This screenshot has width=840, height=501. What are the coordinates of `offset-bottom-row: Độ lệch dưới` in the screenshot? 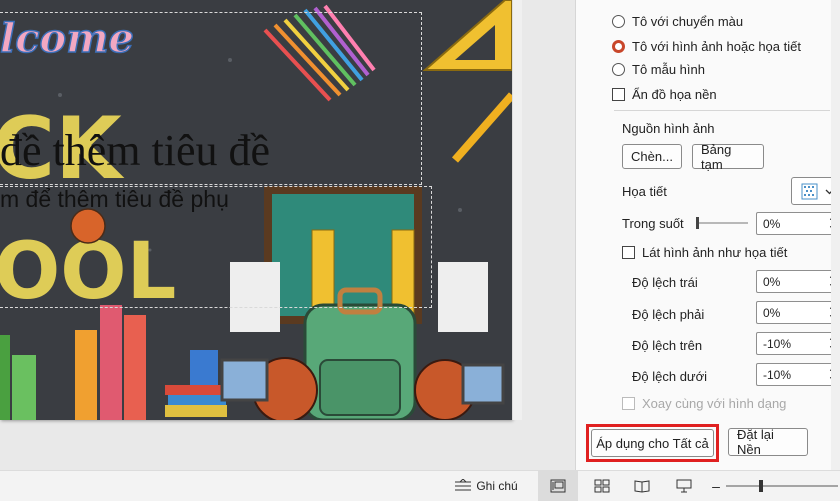 It's located at (669, 376).